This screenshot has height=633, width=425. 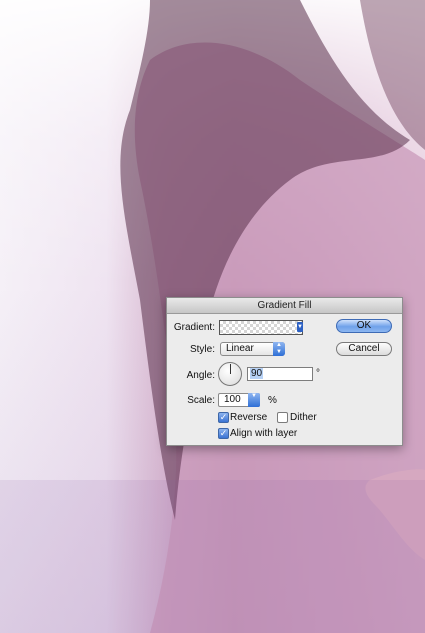 What do you see at coordinates (318, 373) in the screenshot?
I see `angle-unit: °` at bounding box center [318, 373].